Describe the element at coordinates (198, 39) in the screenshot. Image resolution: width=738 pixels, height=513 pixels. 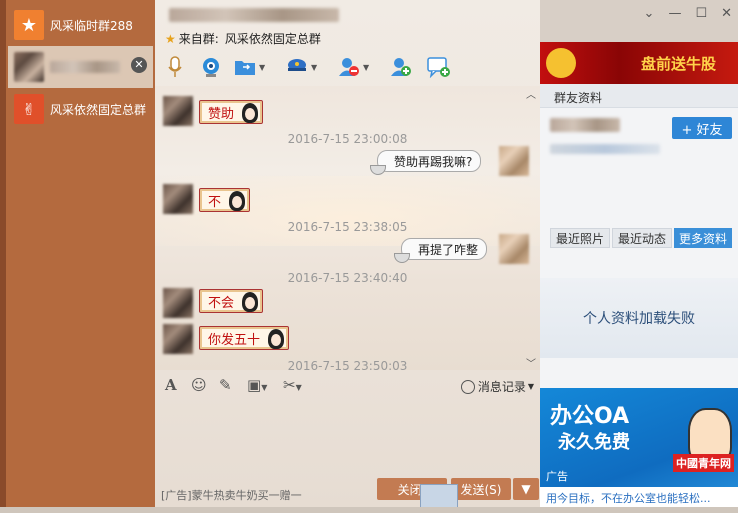
I see `subtitle-prefix: 来自群:` at that location.